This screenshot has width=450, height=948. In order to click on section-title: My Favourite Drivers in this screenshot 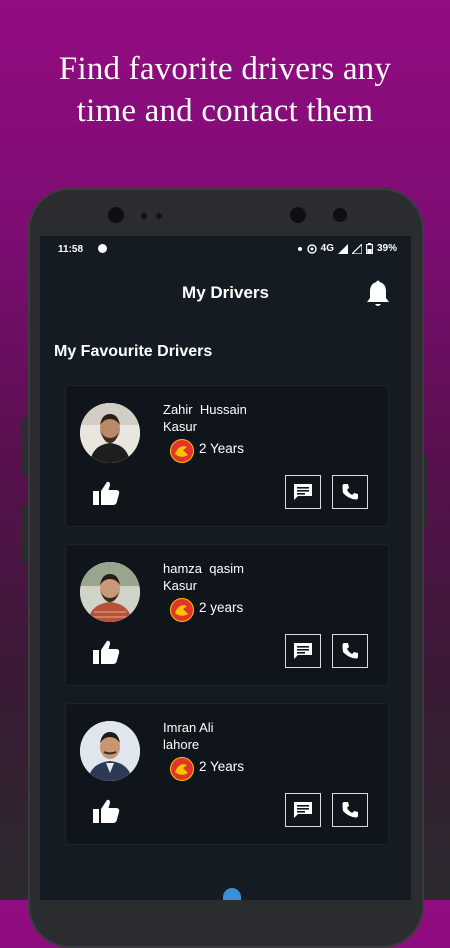, I will do `click(133, 351)`.